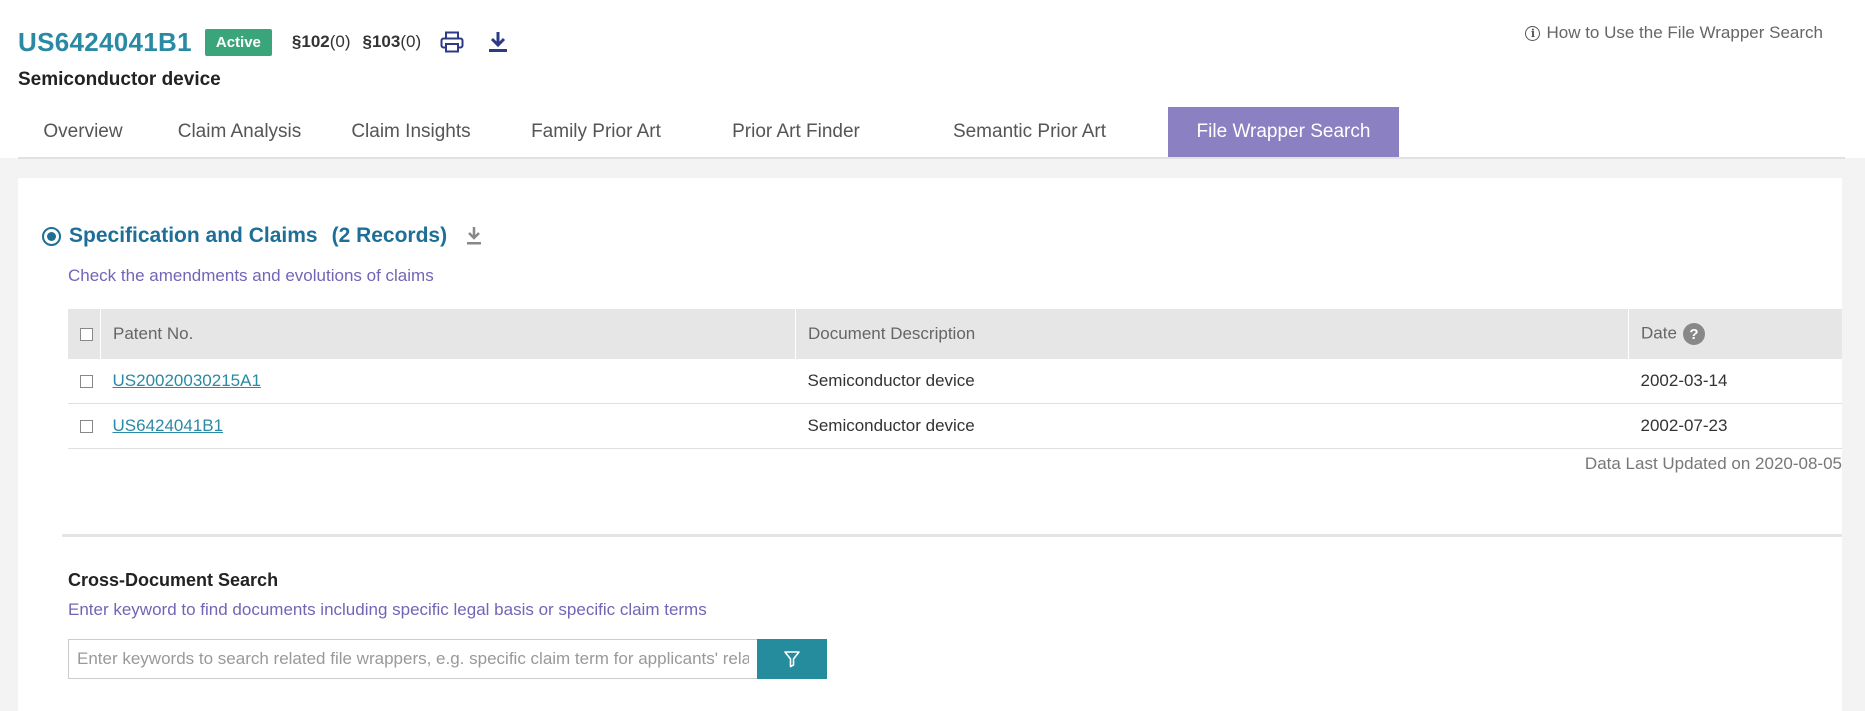 This screenshot has height=711, width=1865. What do you see at coordinates (193, 235) in the screenshot?
I see `spec-section-title: Specification and Claims` at bounding box center [193, 235].